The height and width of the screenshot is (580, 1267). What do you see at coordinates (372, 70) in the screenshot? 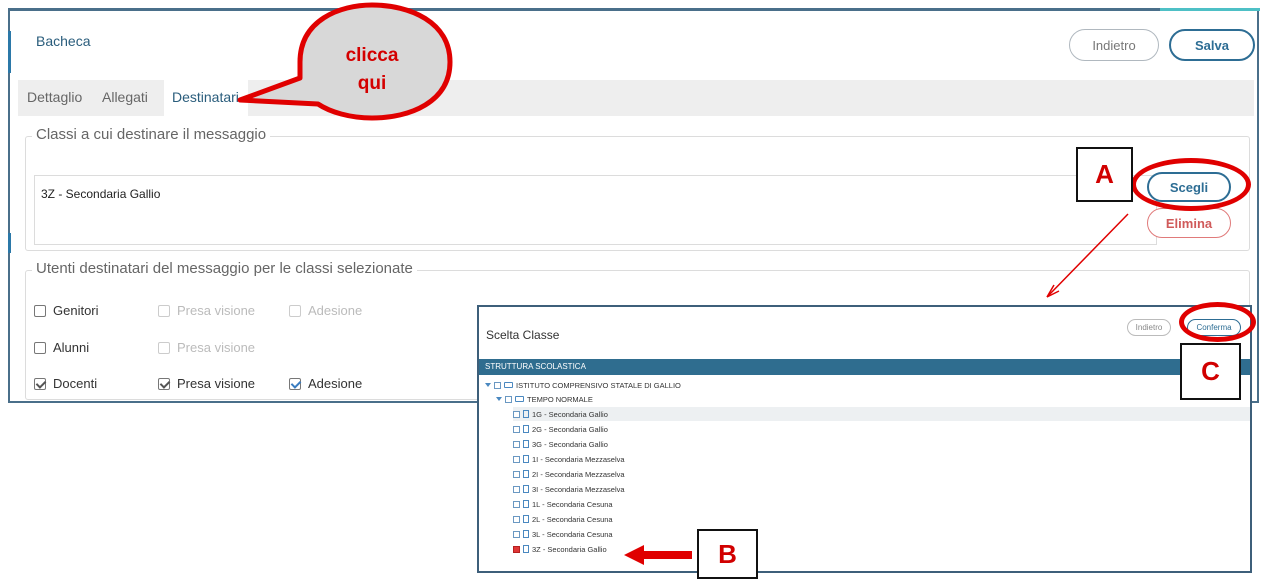
I see `bubble-text: clicca qui` at bounding box center [372, 70].